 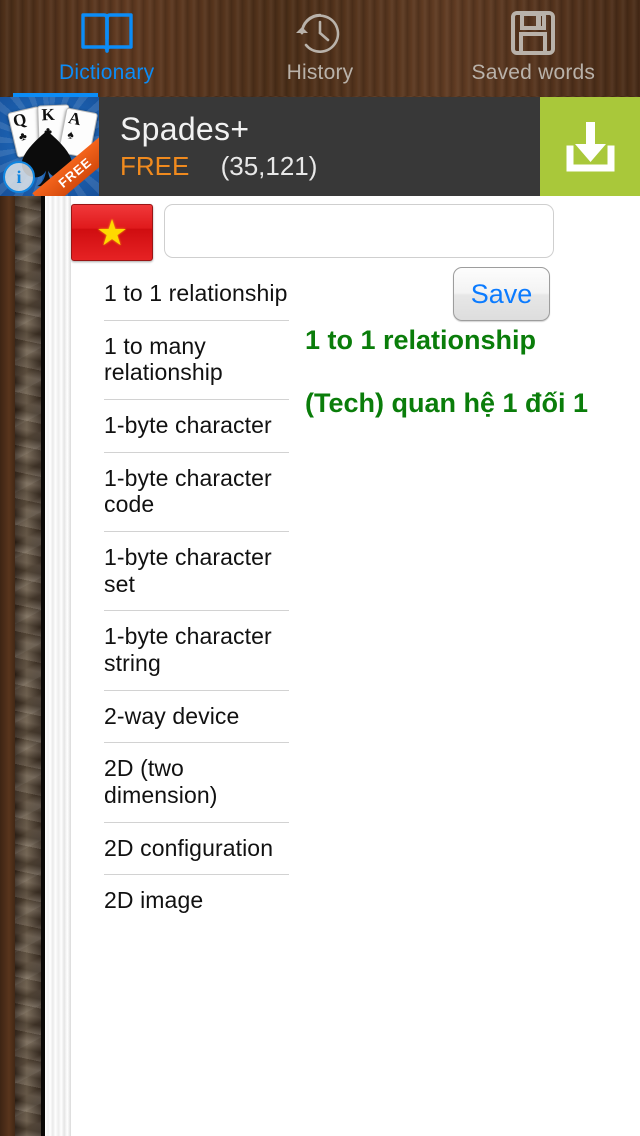 I want to click on tab-saved-words: Saved words, so click(x=533, y=48).